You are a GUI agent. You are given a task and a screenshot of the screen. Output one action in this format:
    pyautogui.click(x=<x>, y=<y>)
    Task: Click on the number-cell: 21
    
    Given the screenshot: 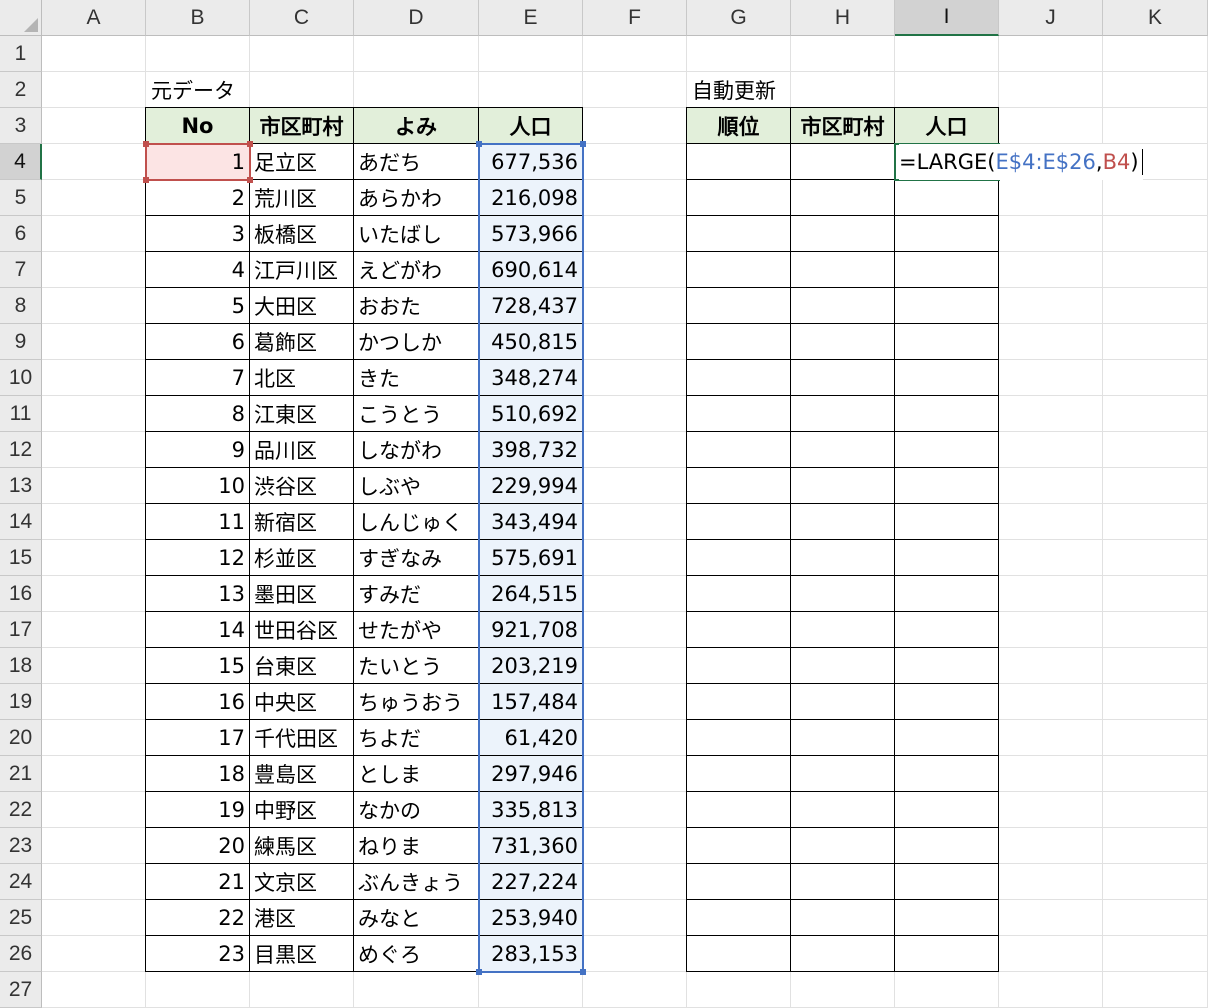 What is the action you would take?
    pyautogui.click(x=197, y=881)
    